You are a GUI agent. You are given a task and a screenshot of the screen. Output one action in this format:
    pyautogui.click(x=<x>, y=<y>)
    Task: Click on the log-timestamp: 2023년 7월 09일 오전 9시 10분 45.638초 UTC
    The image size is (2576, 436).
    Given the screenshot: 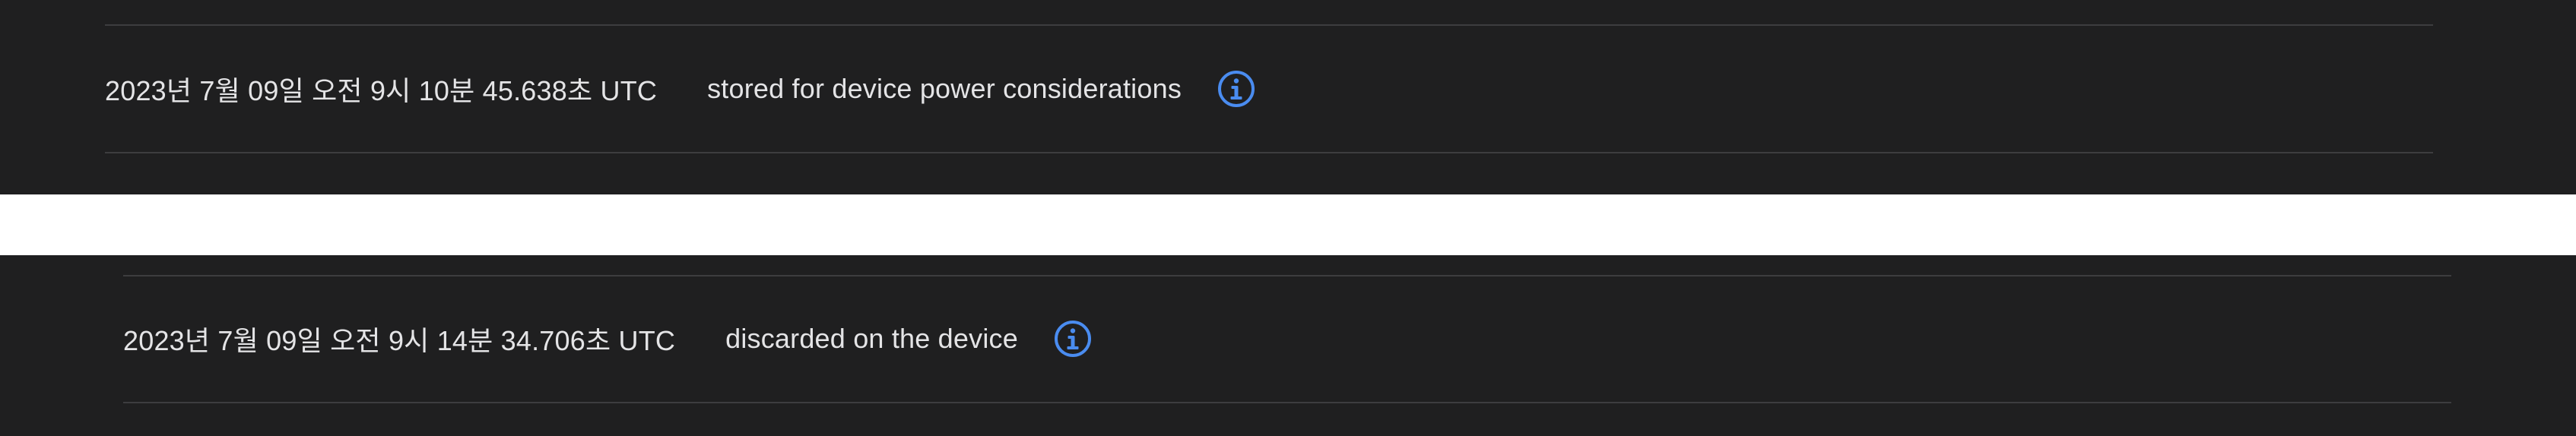 What is the action you would take?
    pyautogui.click(x=382, y=90)
    